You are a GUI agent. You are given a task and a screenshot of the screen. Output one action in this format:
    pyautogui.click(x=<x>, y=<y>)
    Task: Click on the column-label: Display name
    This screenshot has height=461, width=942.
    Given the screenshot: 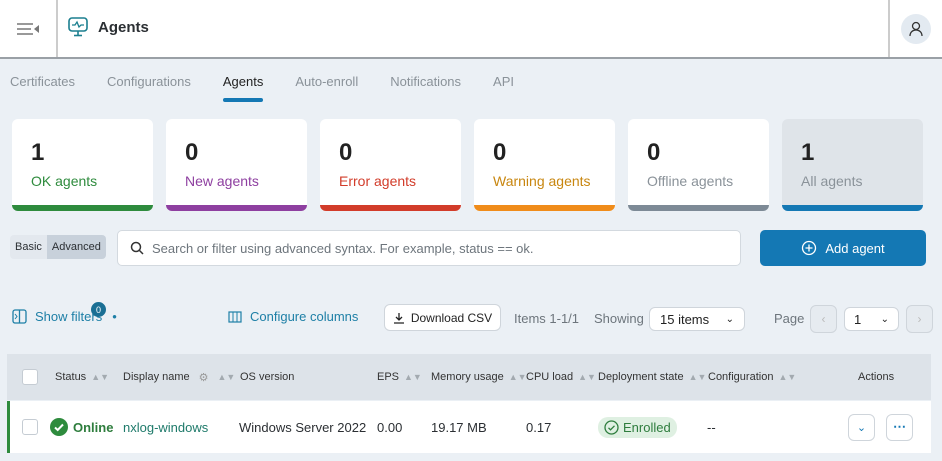 What is the action you would take?
    pyautogui.click(x=156, y=377)
    